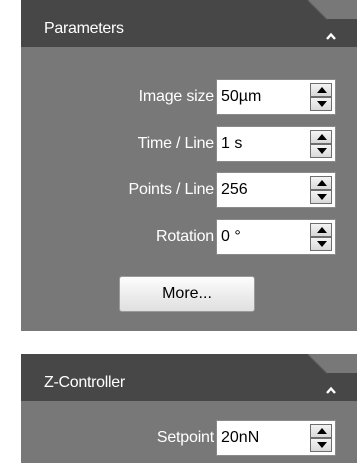  I want to click on setpoint-increment-button, so click(321, 431).